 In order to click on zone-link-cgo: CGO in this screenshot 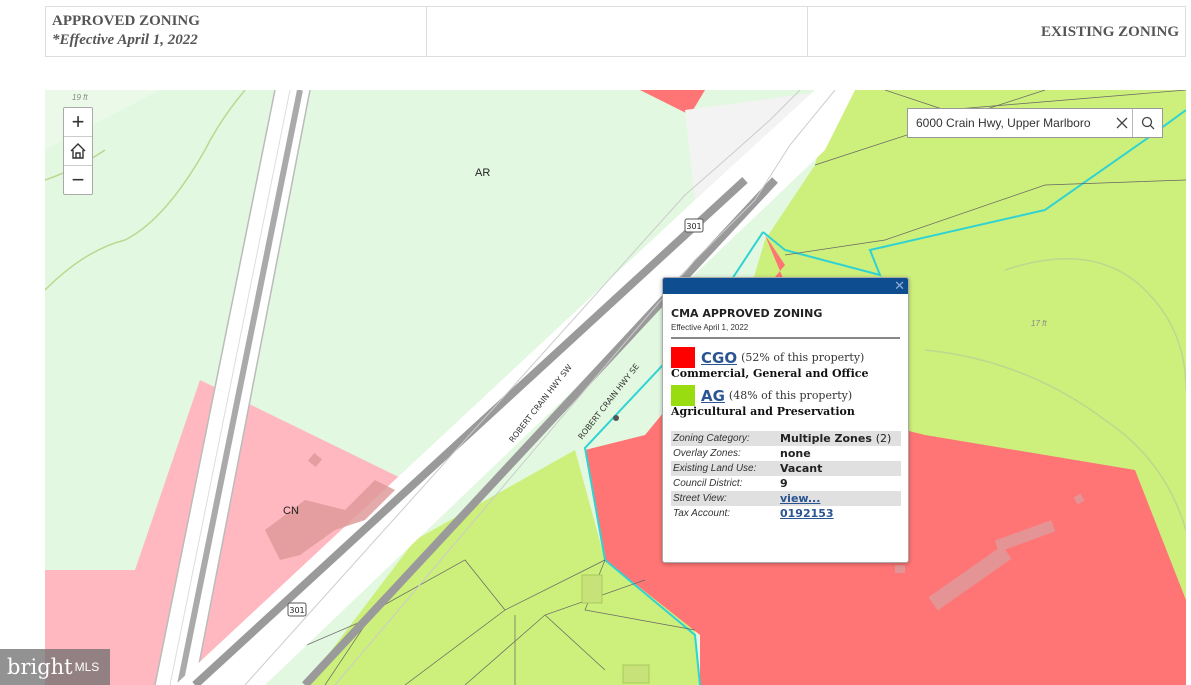, I will do `click(719, 358)`.